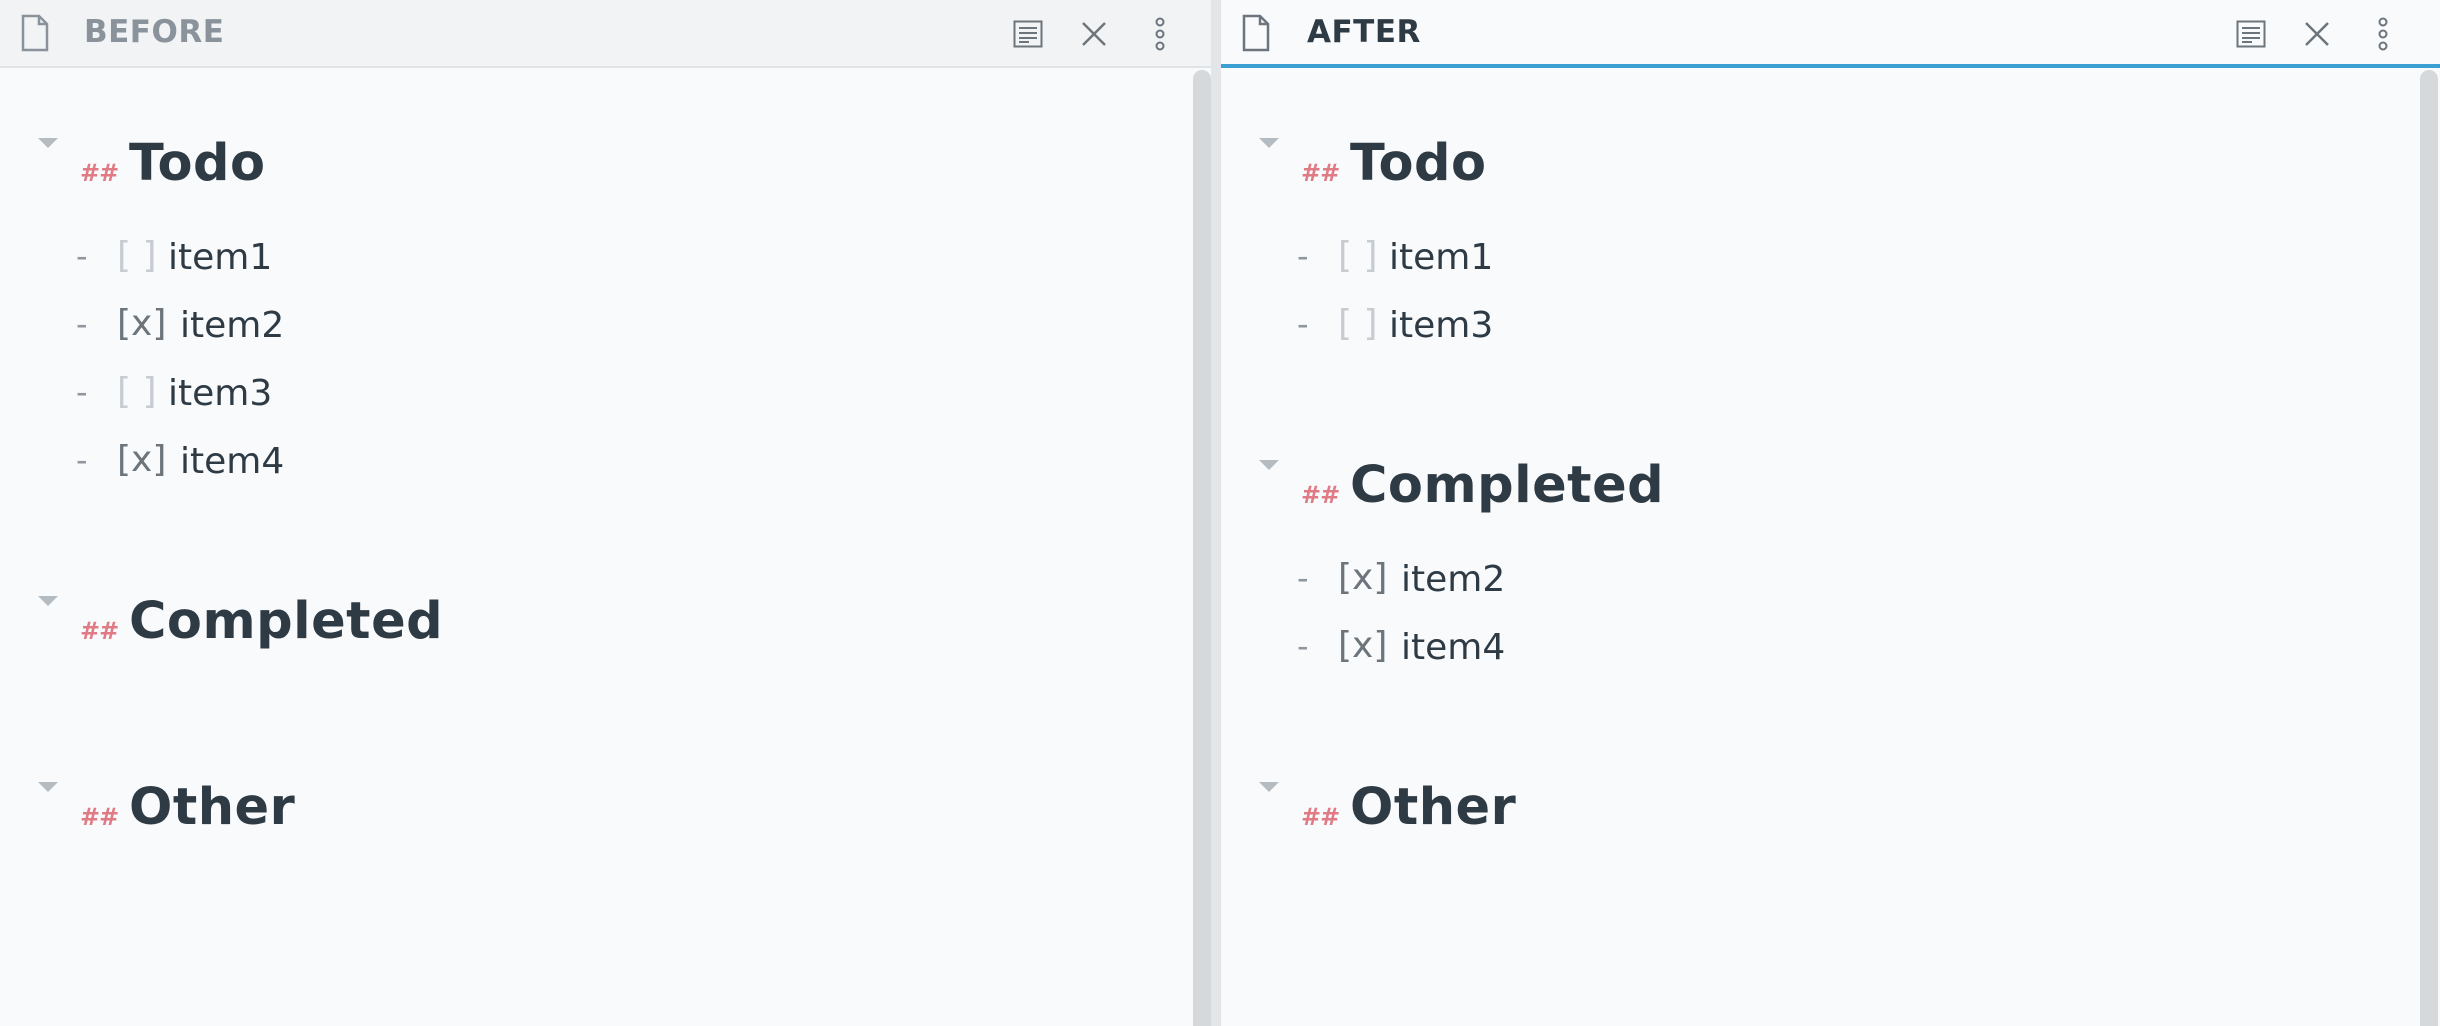  I want to click on tab-header-after: AFTER, so click(1830, 34).